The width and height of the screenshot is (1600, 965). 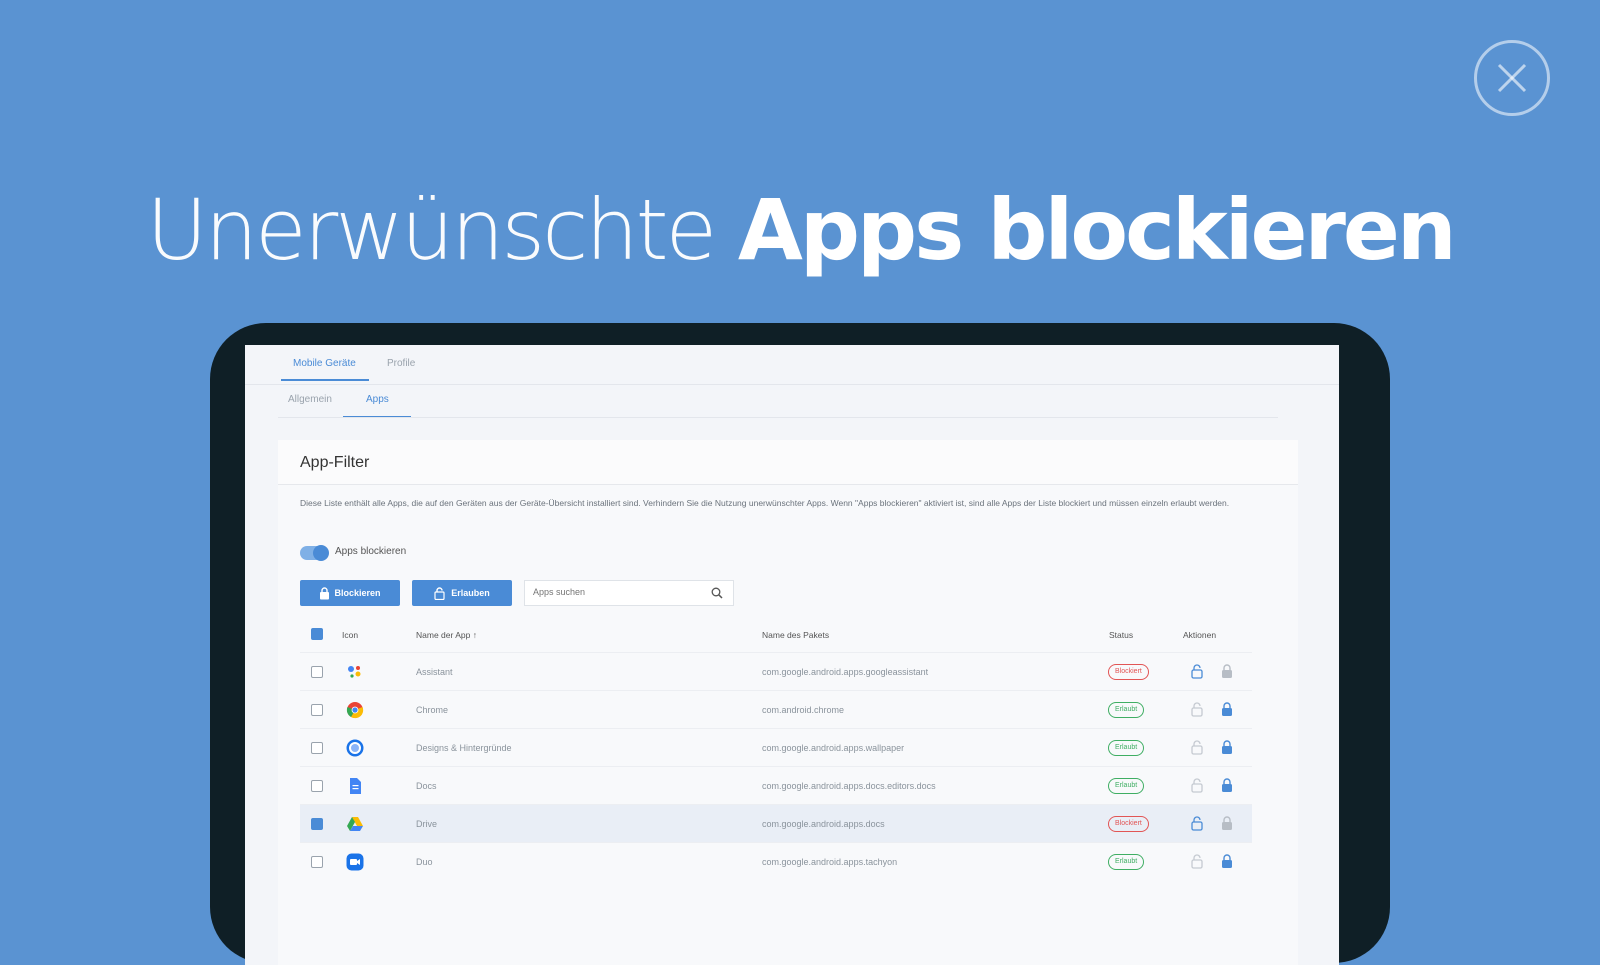 I want to click on package-name: com.android.chrome, so click(x=803, y=710).